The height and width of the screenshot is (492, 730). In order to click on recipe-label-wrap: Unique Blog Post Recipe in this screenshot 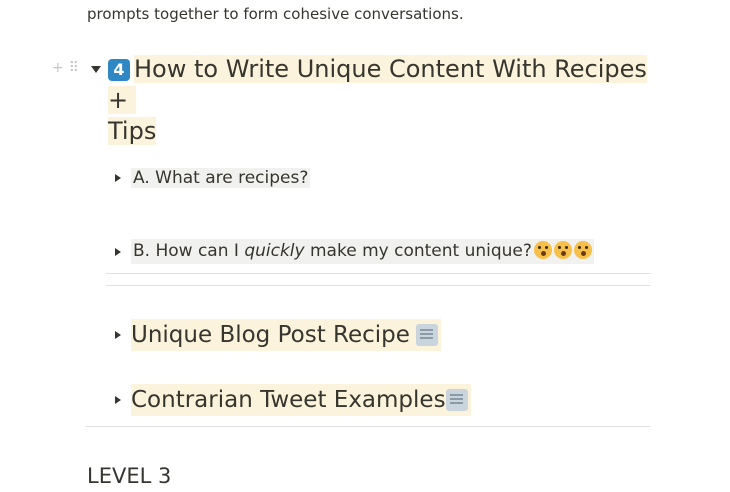, I will do `click(286, 335)`.